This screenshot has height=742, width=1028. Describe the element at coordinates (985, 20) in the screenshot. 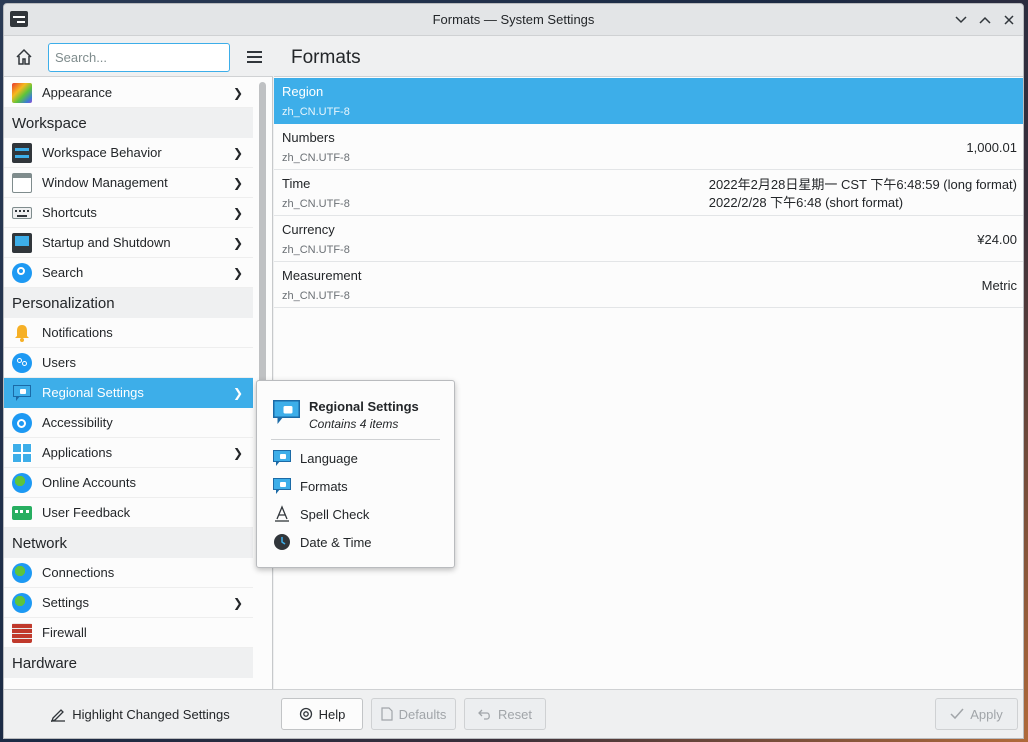

I see `maximize-button` at that location.